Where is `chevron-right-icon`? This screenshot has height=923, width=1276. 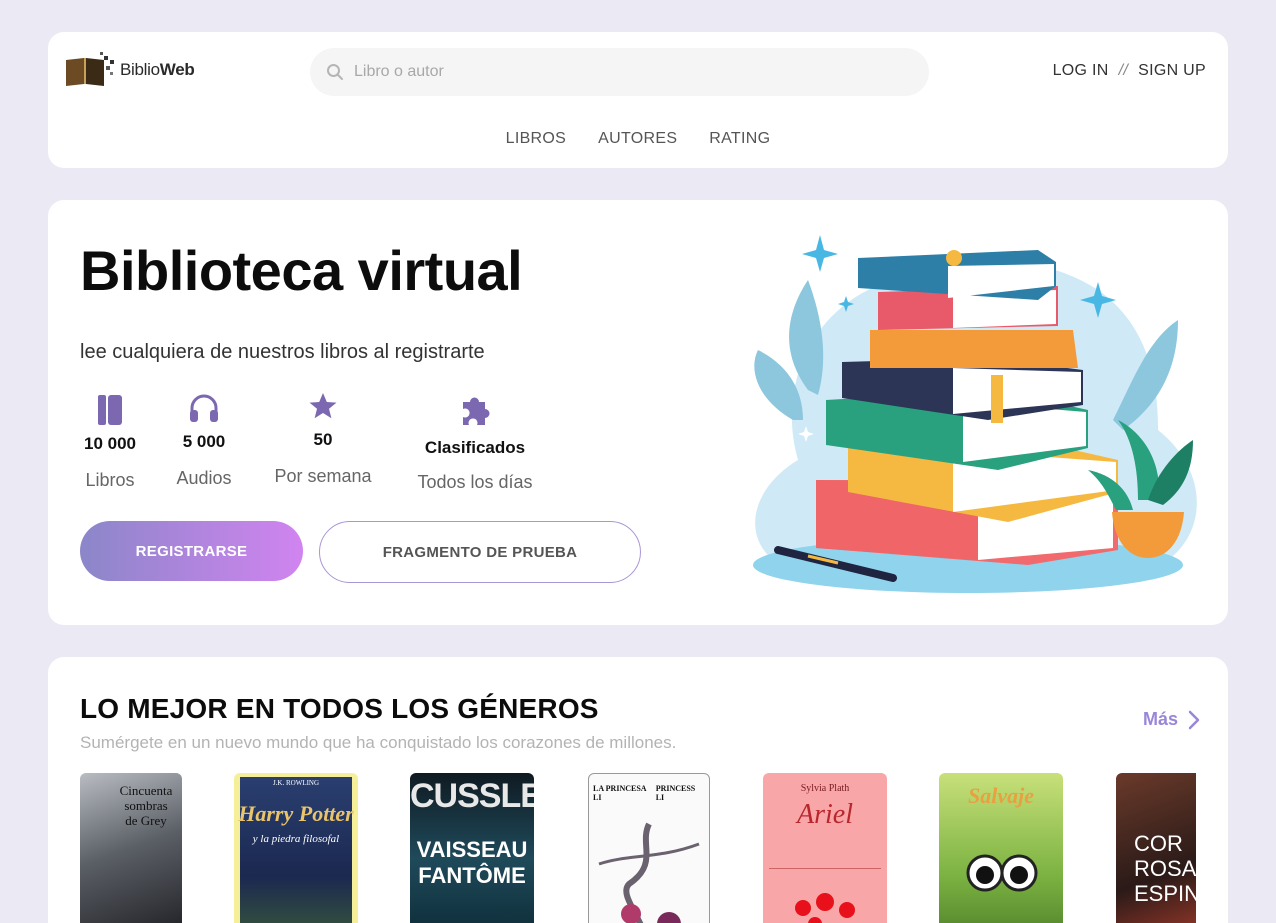 chevron-right-icon is located at coordinates (1194, 719).